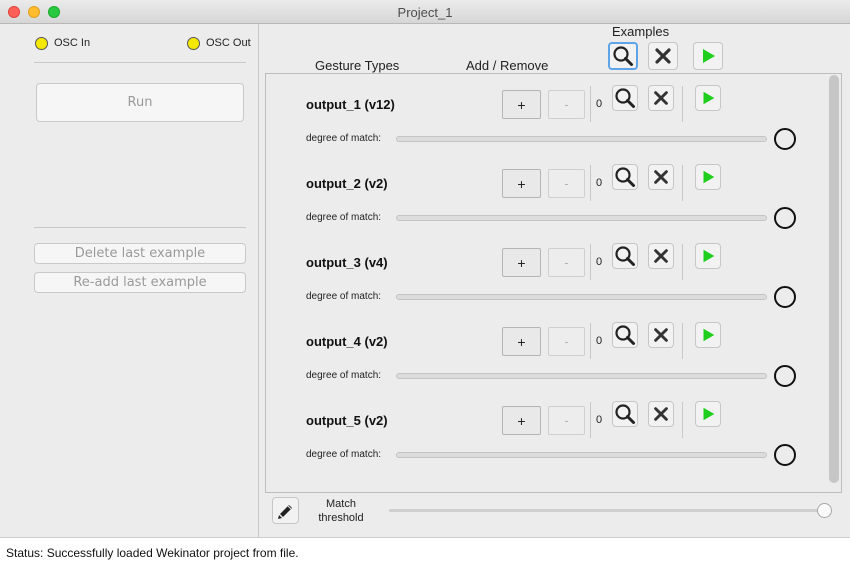 The image size is (850, 565). Describe the element at coordinates (228, 43) in the screenshot. I see `osc-out-label: OSC Out` at that location.